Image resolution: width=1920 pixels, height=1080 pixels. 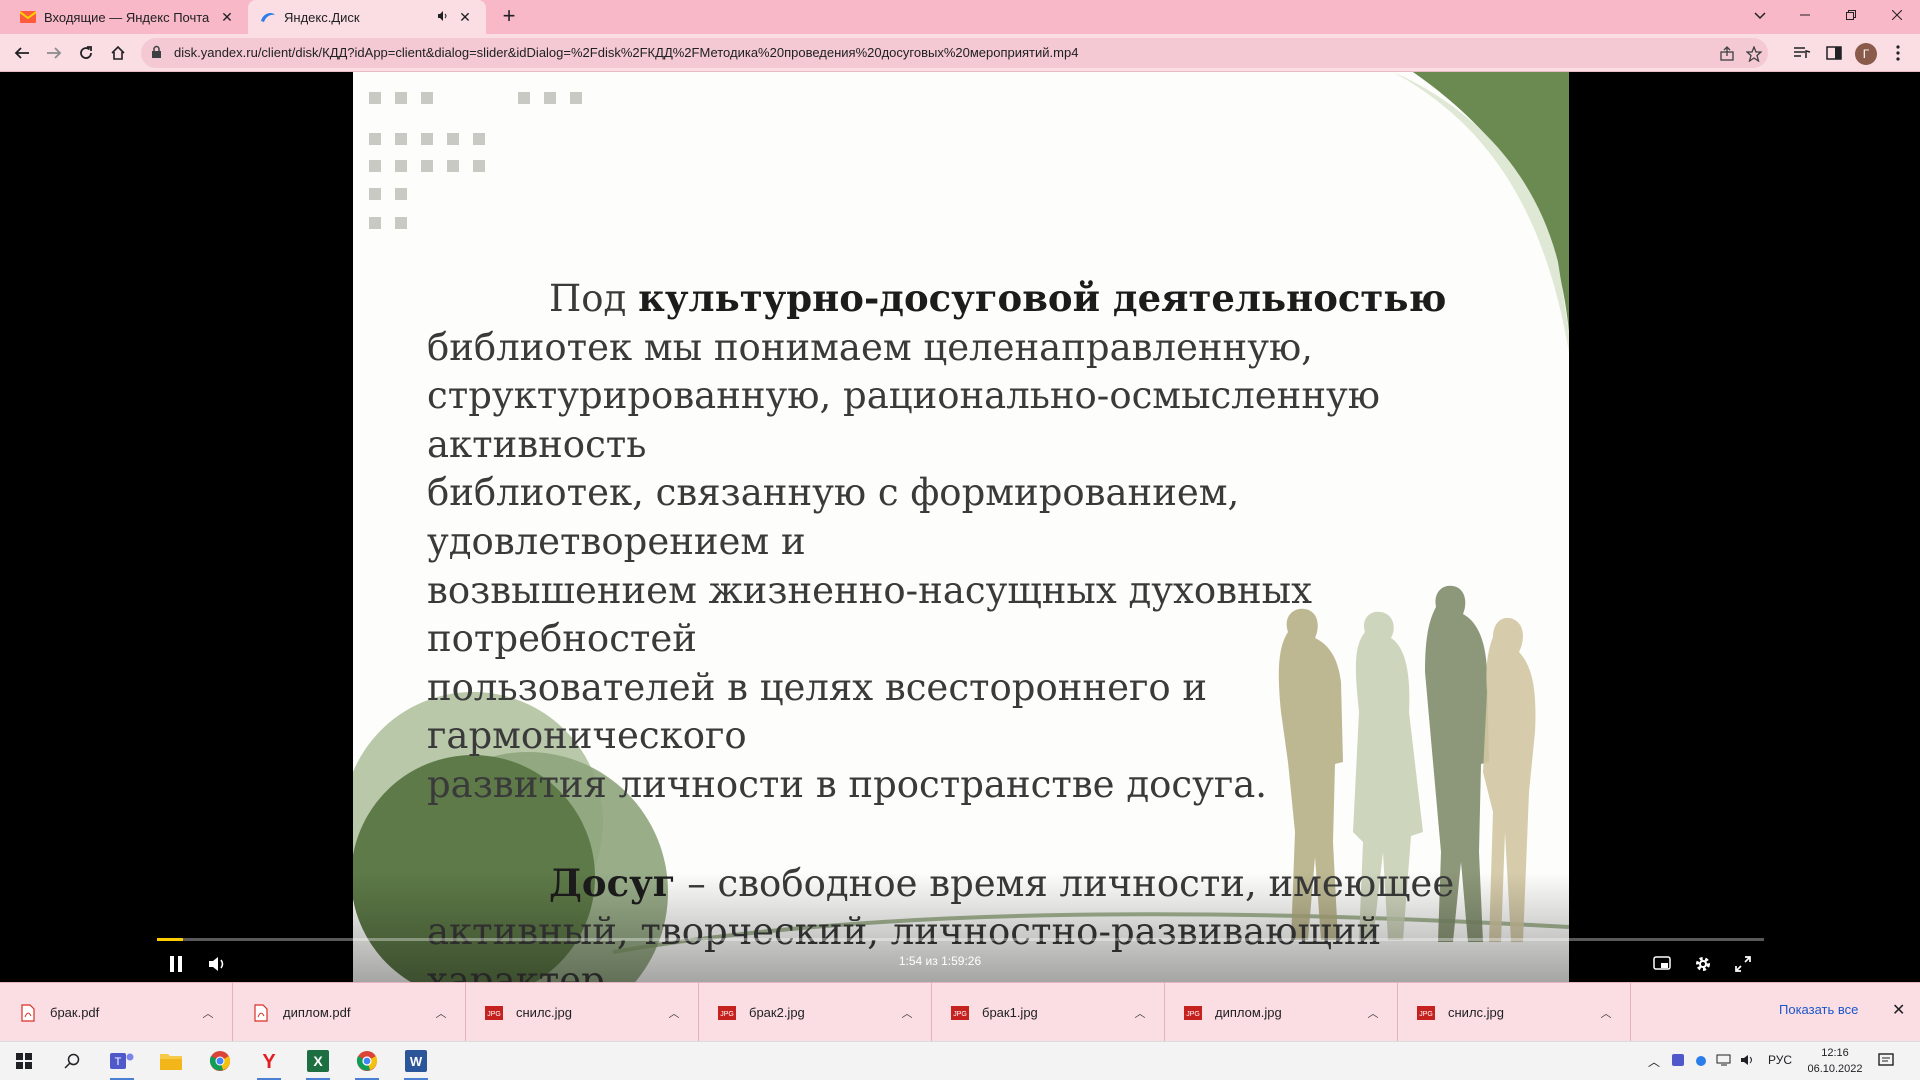 What do you see at coordinates (960, 1060) in the screenshot?
I see `windows-taskbar: T Y X W ︿ РУС 12:16 06.10.2022` at bounding box center [960, 1060].